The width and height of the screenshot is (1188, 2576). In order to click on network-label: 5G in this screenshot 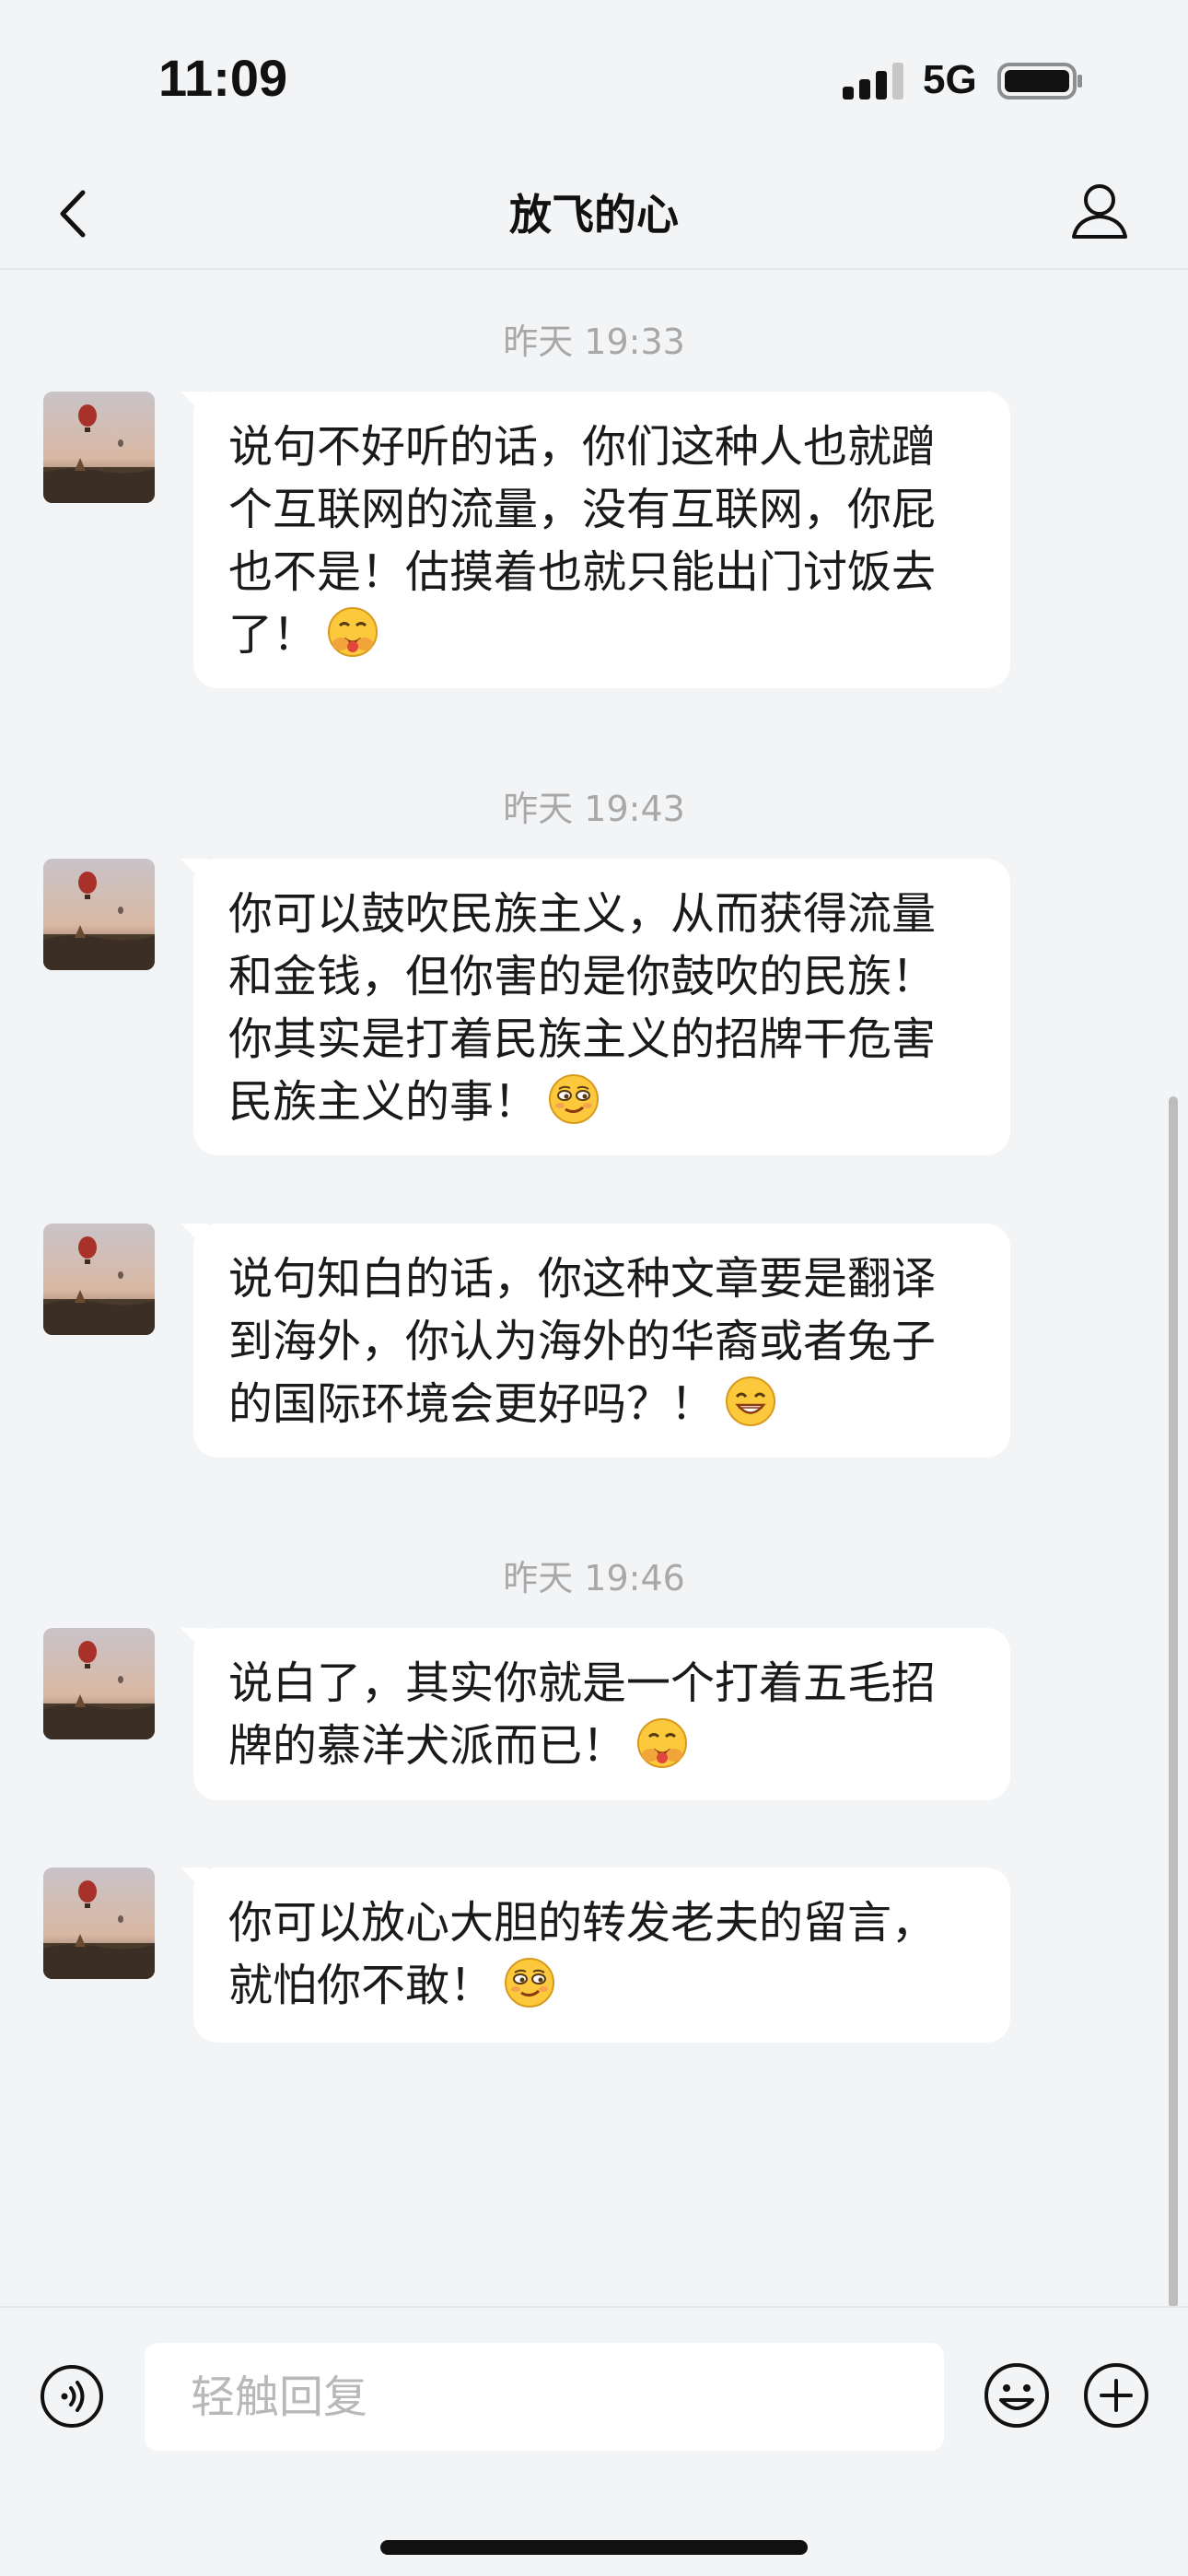, I will do `click(950, 79)`.